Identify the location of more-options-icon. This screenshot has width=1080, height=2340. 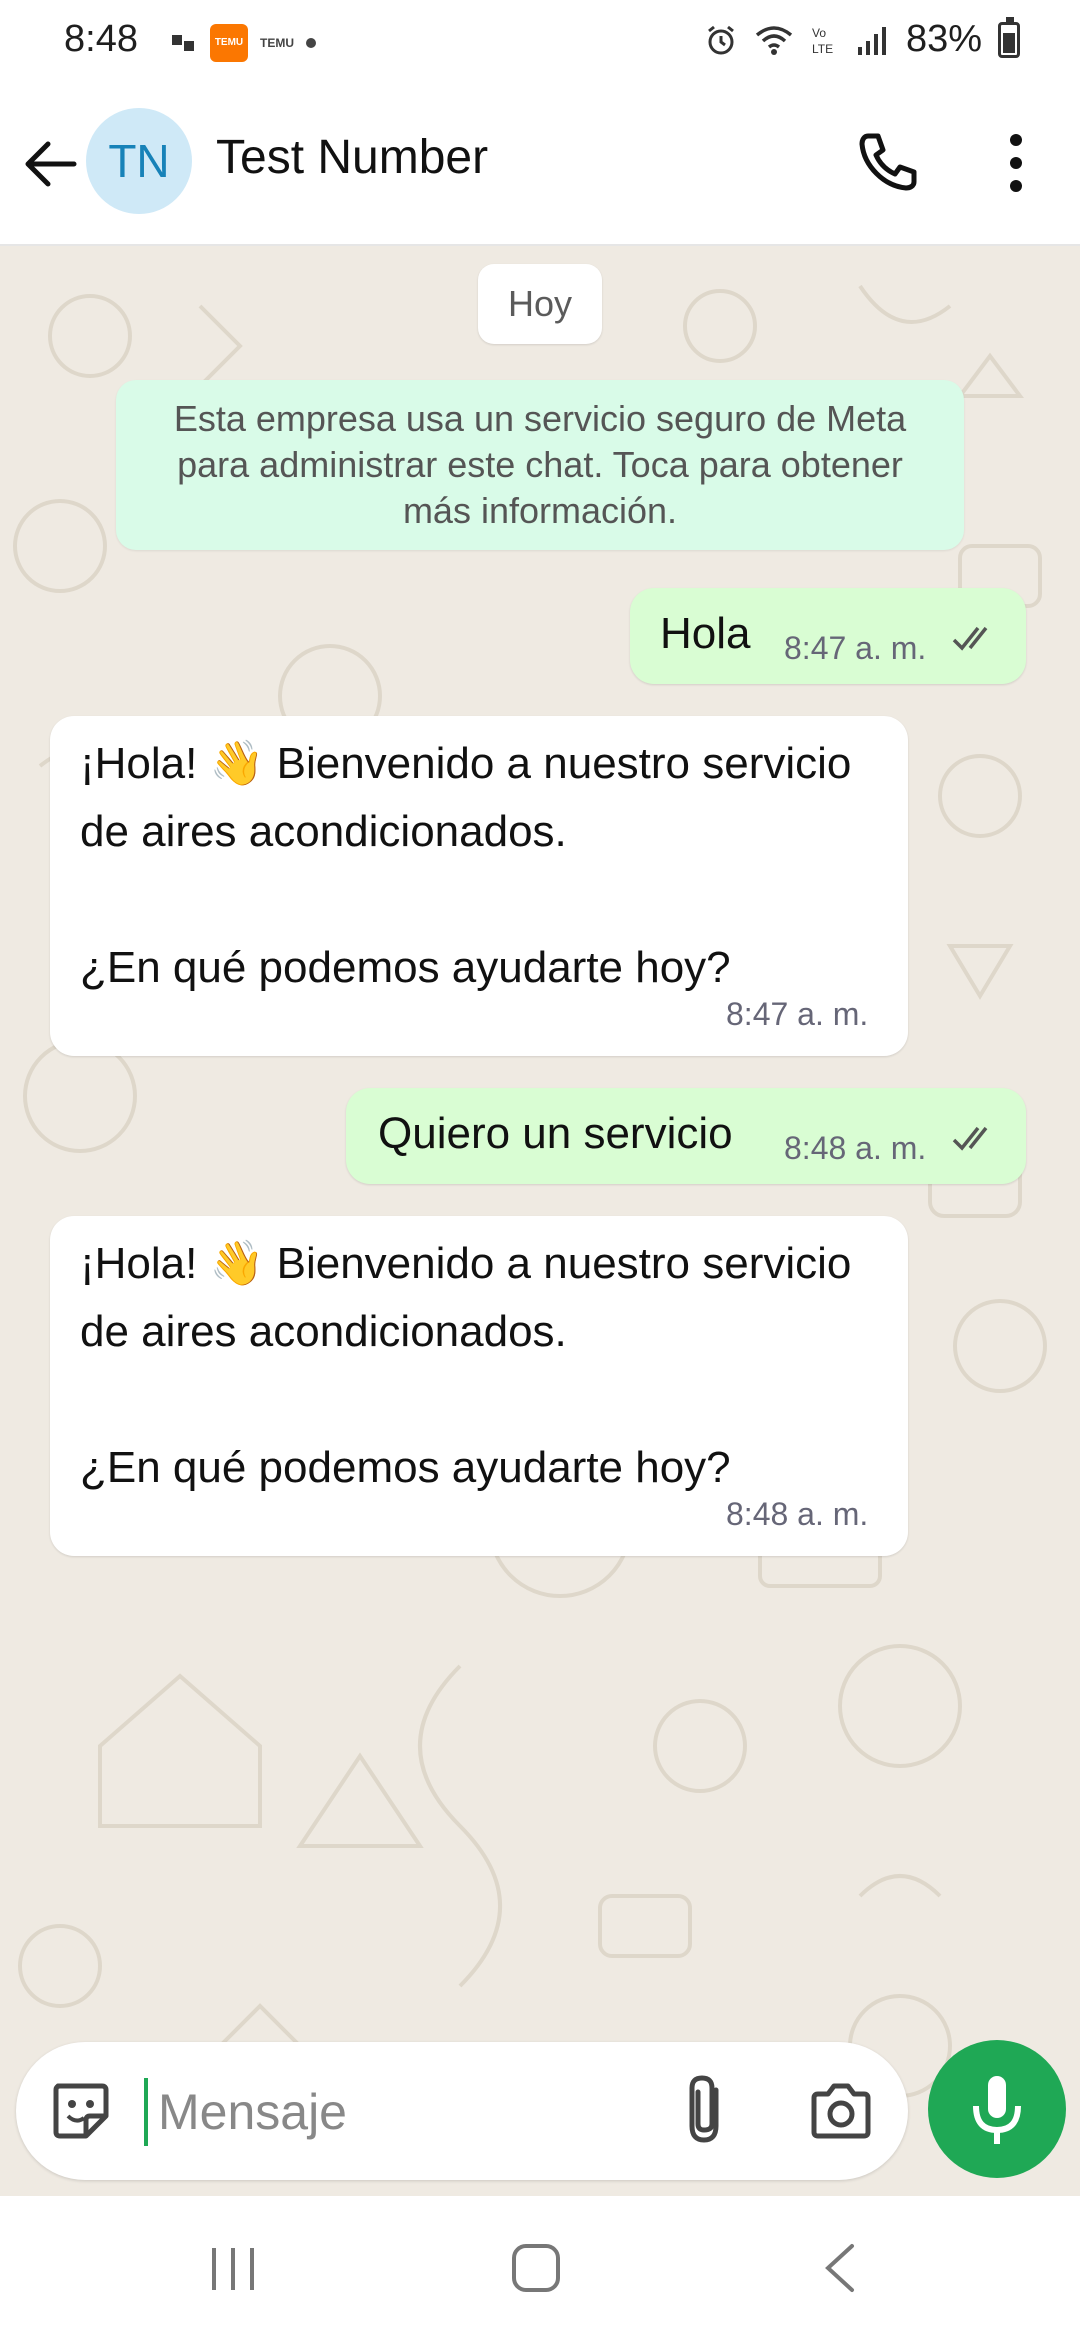
(1016, 163).